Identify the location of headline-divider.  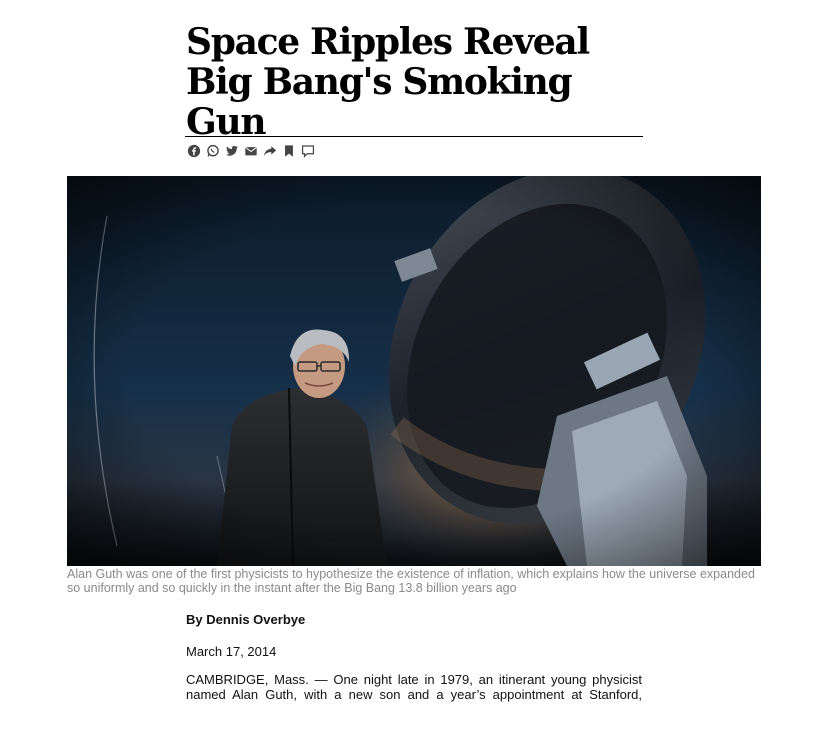
(414, 136).